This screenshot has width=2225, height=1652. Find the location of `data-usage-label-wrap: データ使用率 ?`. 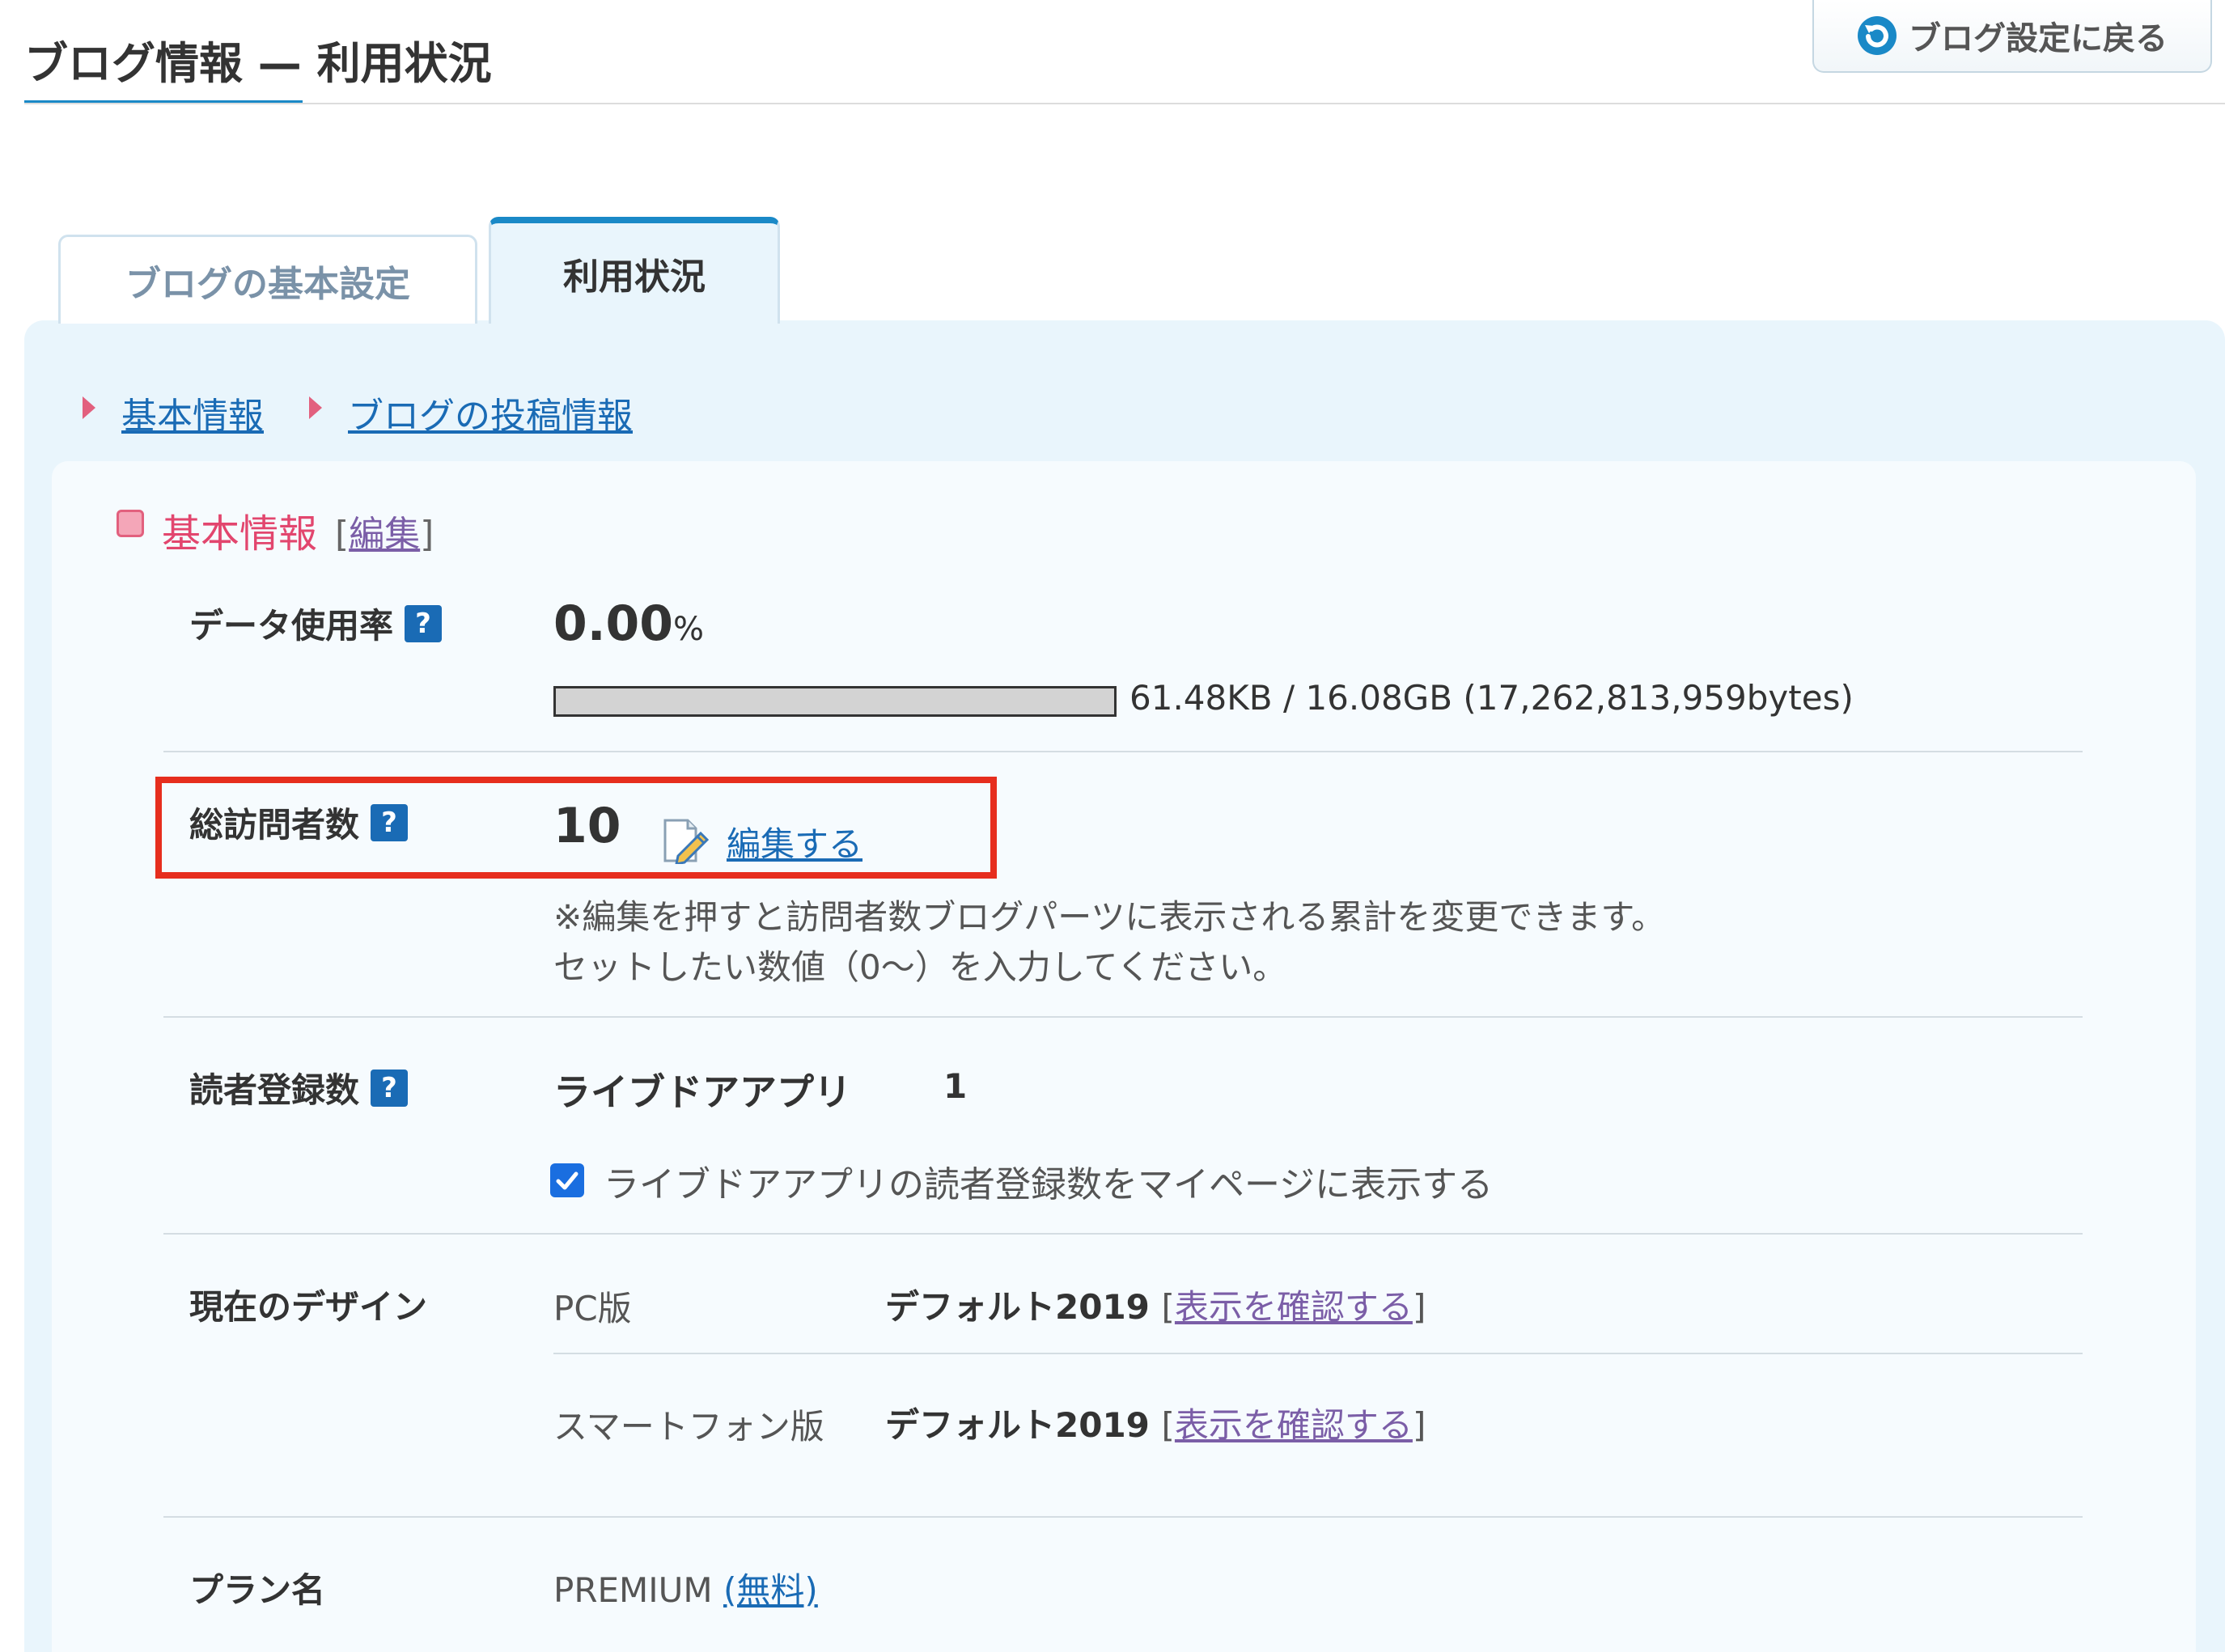

data-usage-label-wrap: データ使用率 ? is located at coordinates (315, 623).